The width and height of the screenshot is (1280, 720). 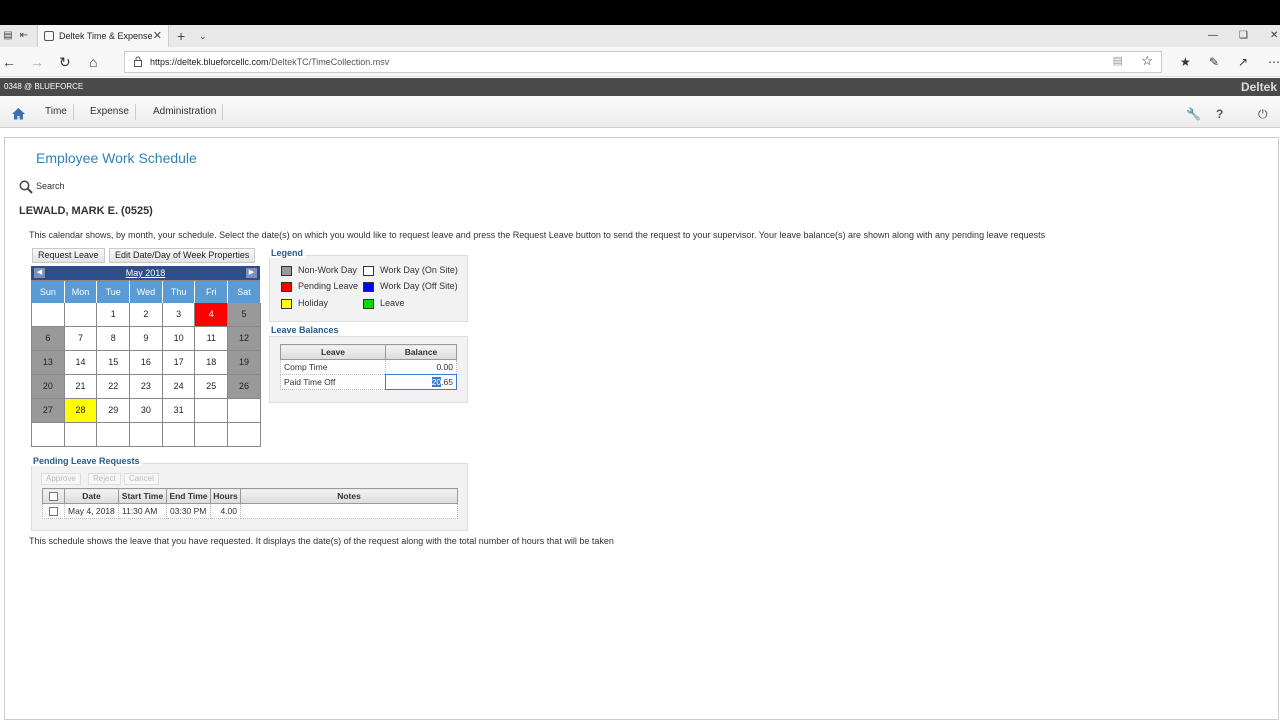 I want to click on new-tab-icon: +, so click(x=181, y=36).